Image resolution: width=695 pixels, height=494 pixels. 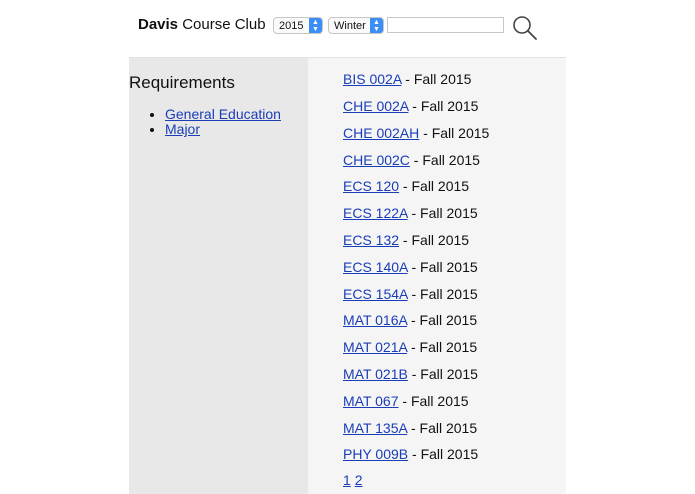 I want to click on list-item: CHE 002AH - Fall 2015, so click(x=416, y=133).